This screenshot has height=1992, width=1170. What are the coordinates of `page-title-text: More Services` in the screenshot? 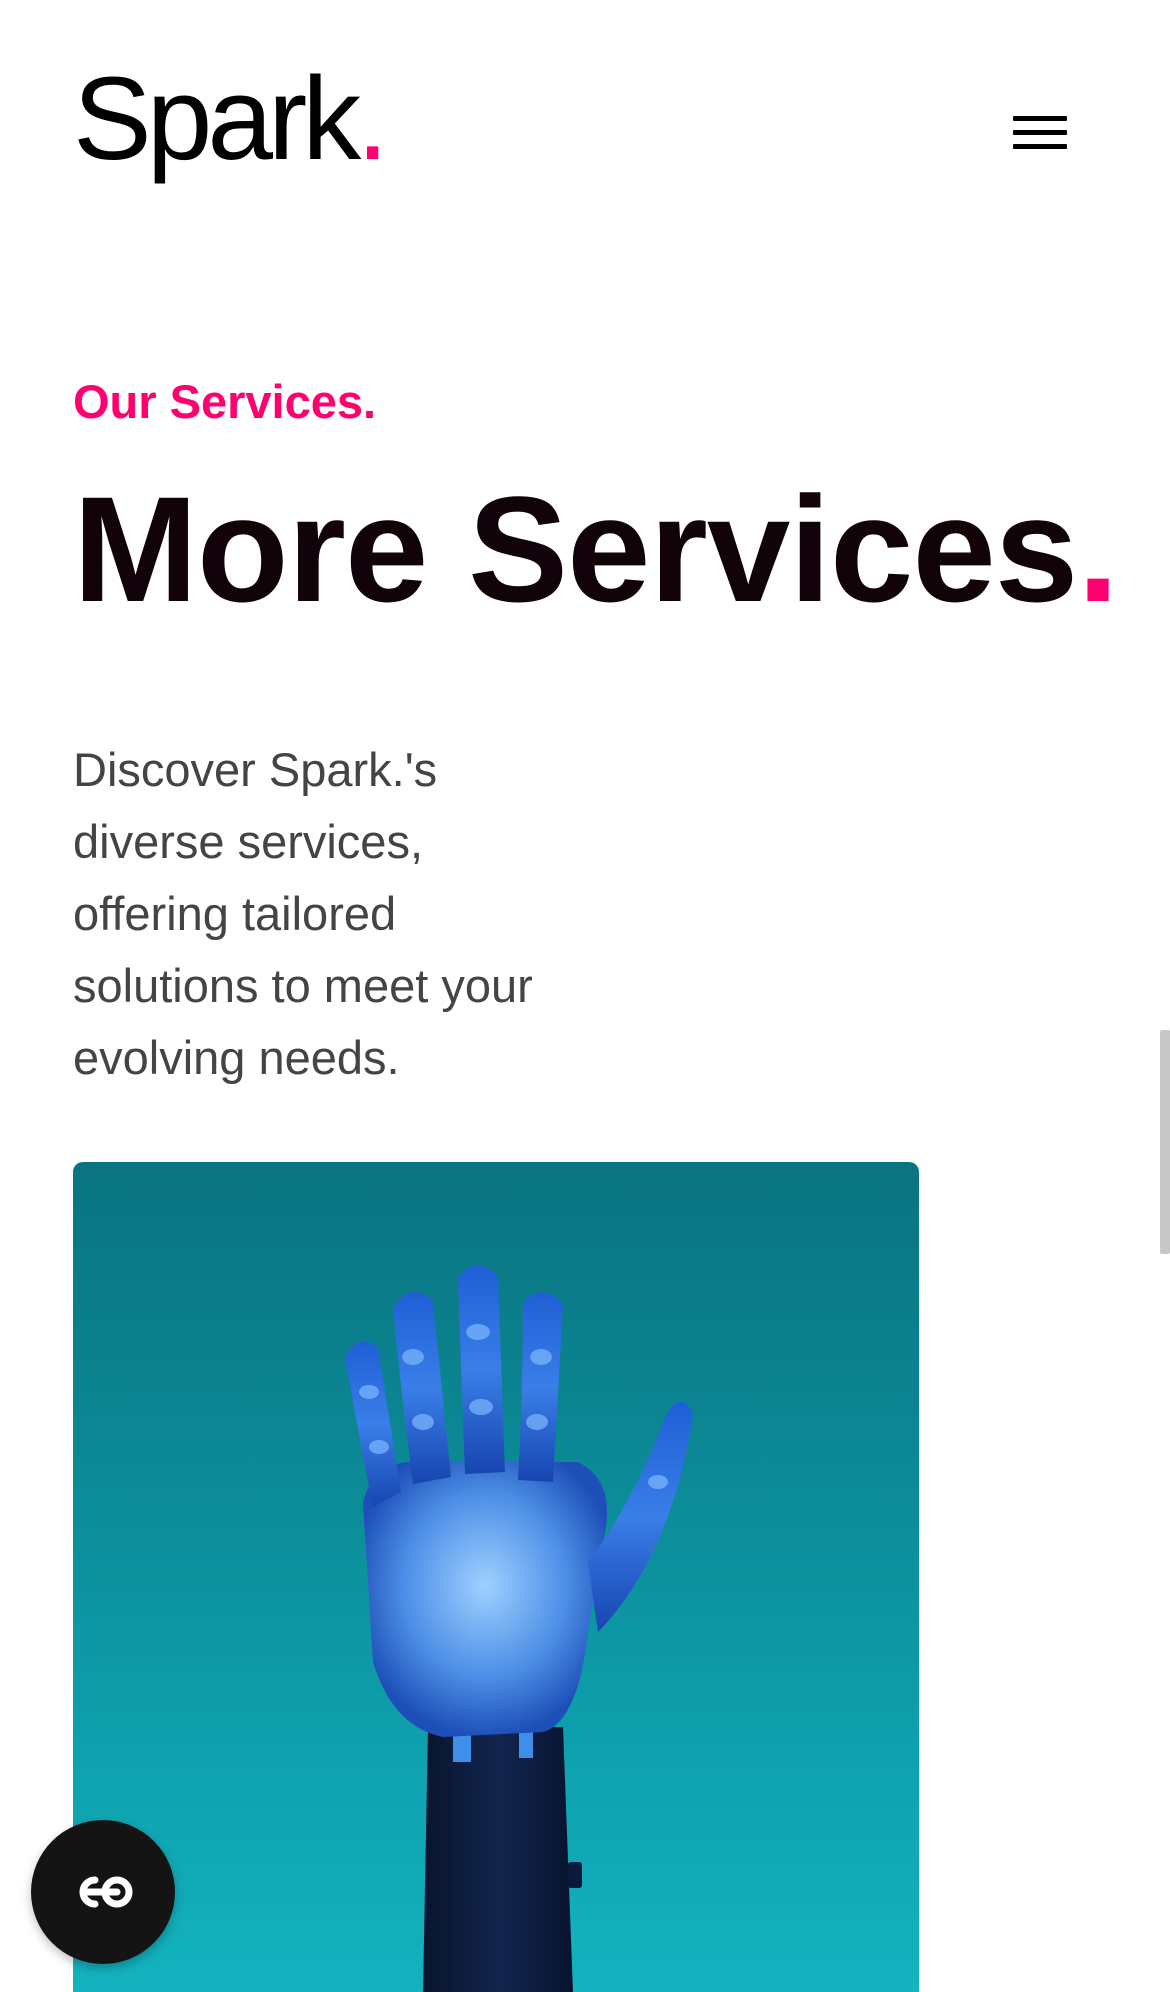 It's located at (575, 549).